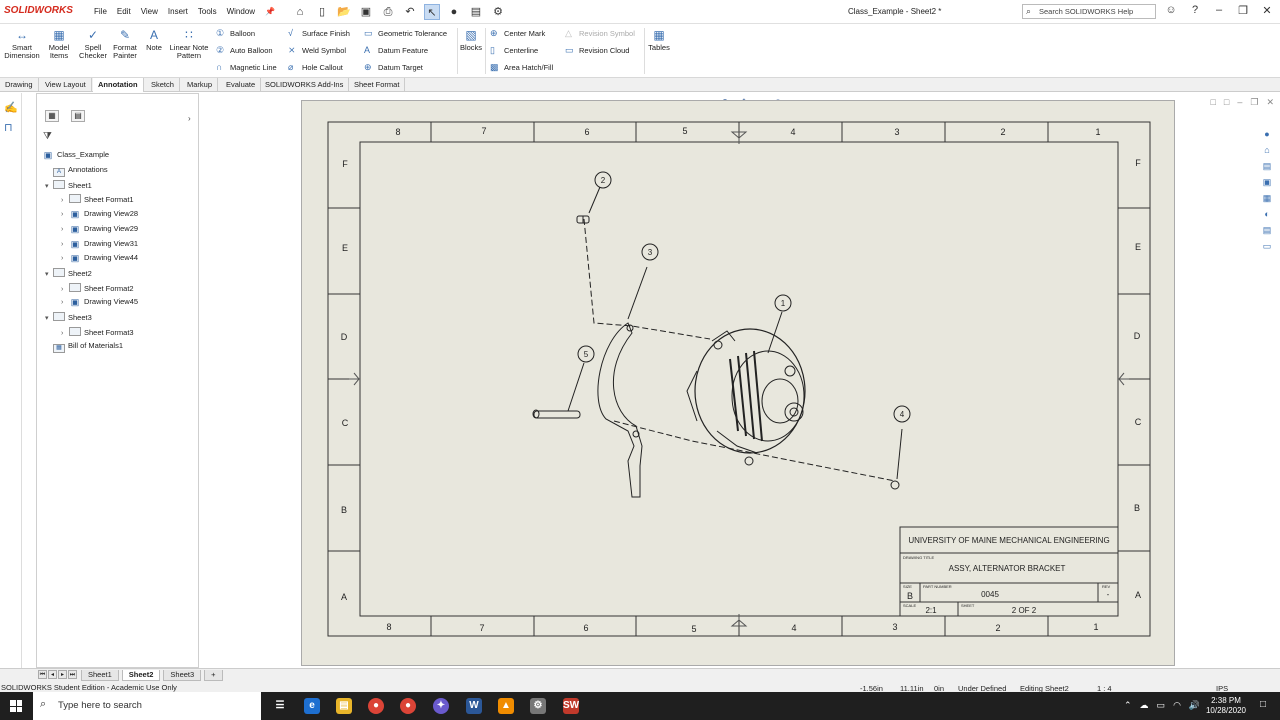 Image resolution: width=1280 pixels, height=720 pixels. Describe the element at coordinates (1171, 10) in the screenshot. I see `user-icon: ☺` at that location.